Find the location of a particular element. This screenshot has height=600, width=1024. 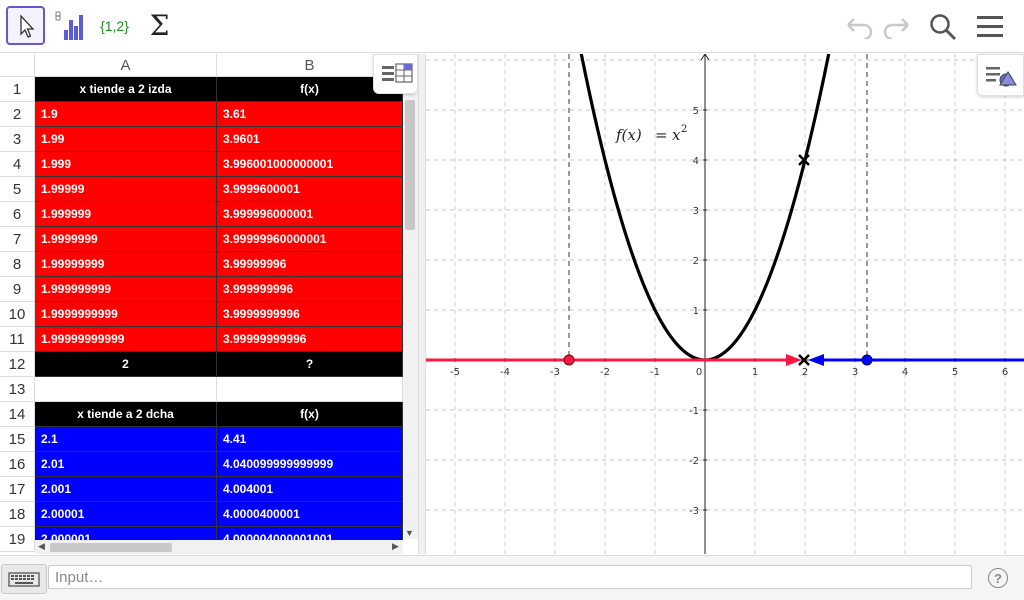

search-button is located at coordinates (943, 27).